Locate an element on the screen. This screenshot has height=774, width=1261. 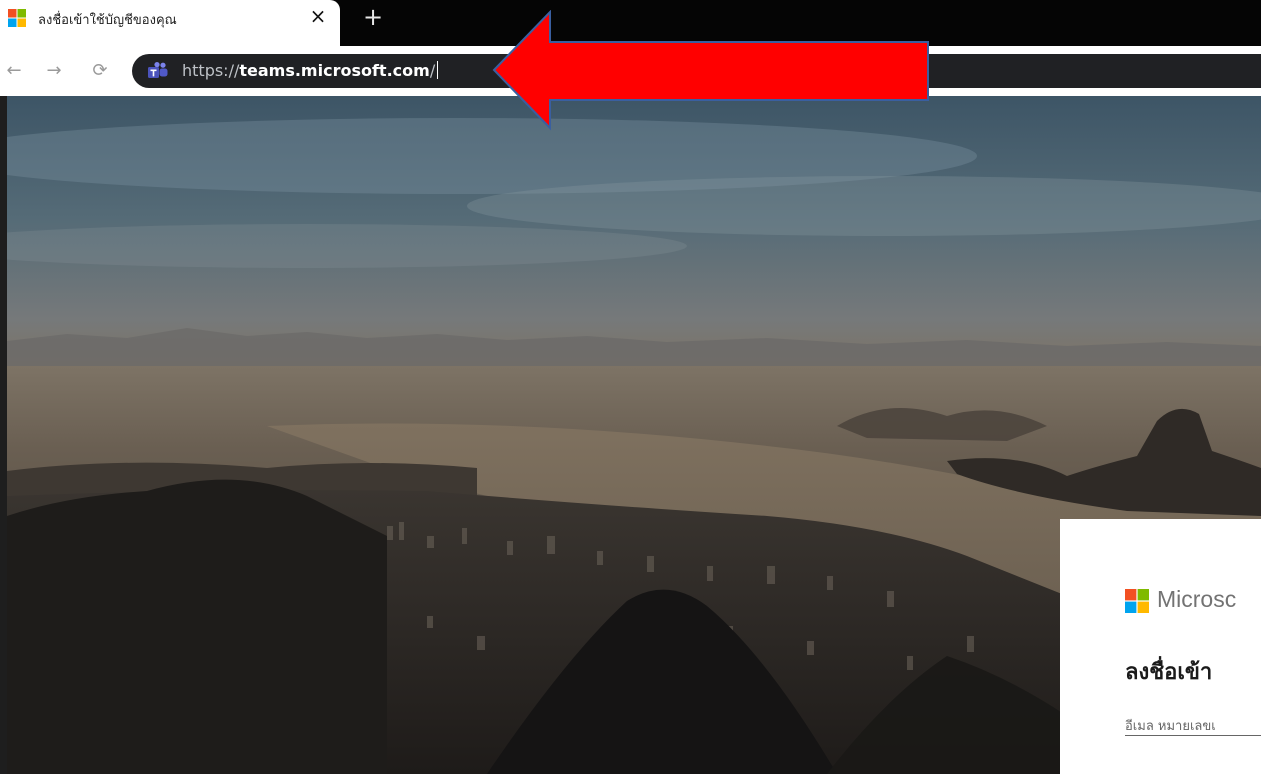
url-text: https://teams.microsoft.com/ is located at coordinates (310, 71).